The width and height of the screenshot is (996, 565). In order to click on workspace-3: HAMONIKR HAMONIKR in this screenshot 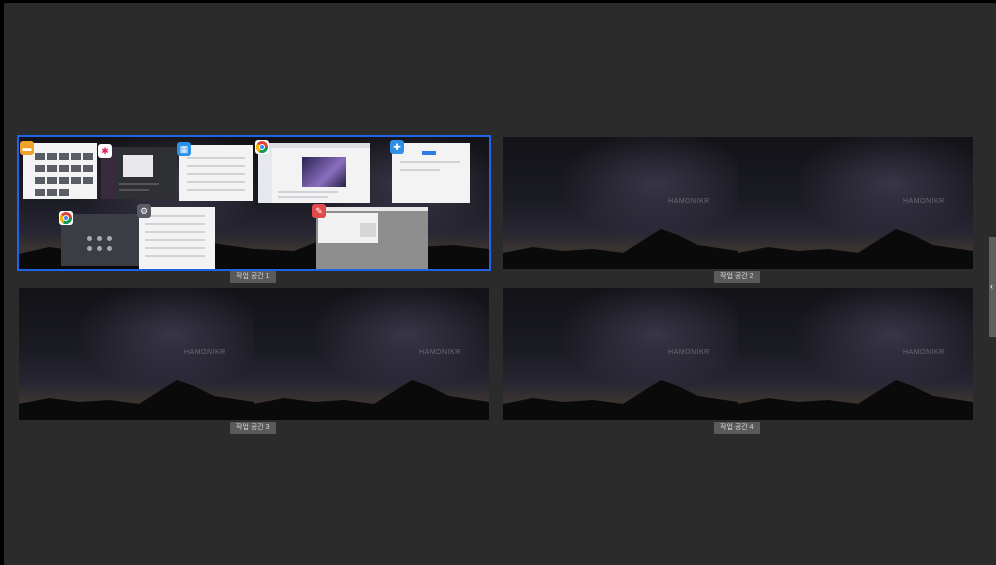, I will do `click(254, 354)`.